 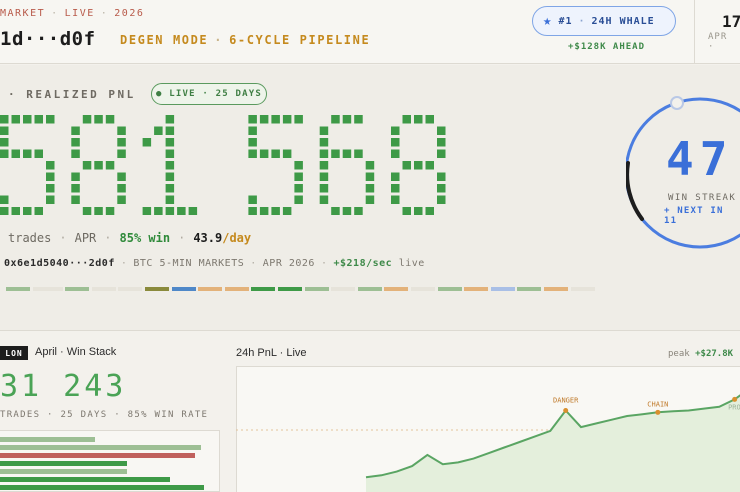 What do you see at coordinates (731, 21) in the screenshot?
I see `side-stat-value: 17` at bounding box center [731, 21].